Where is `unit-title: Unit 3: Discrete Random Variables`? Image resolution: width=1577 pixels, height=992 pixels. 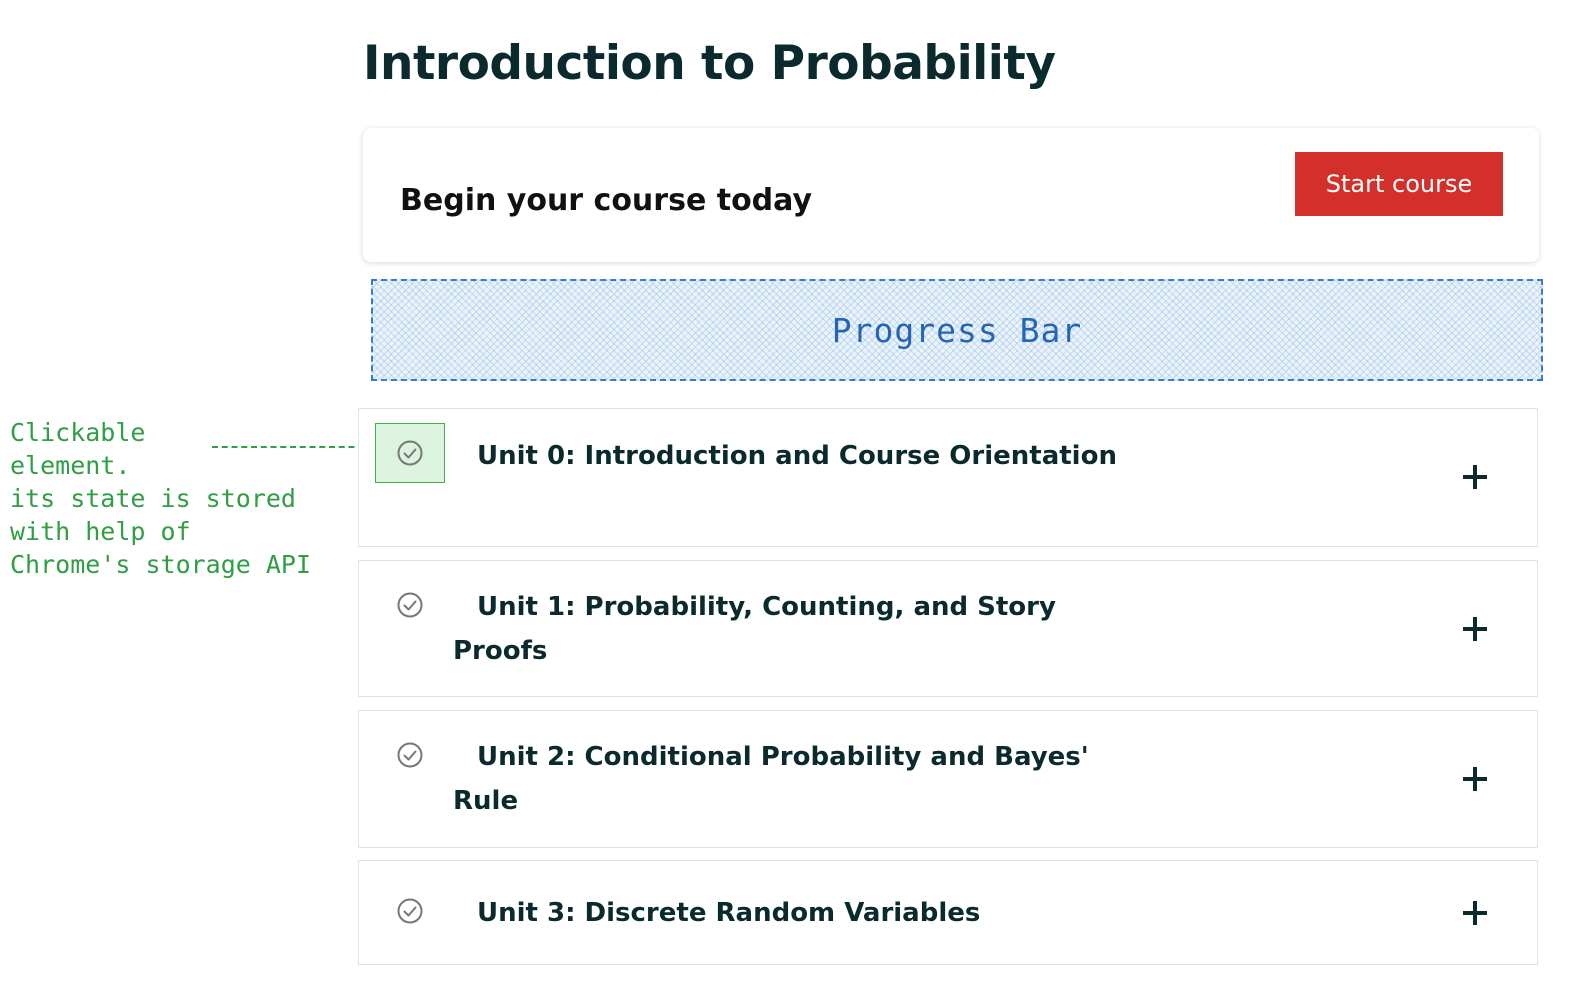
unit-title: Unit 3: Discrete Random Variables is located at coordinates (729, 913).